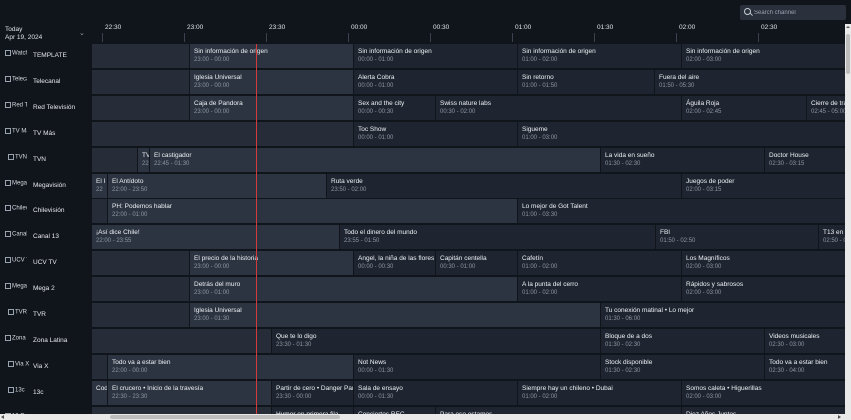 Image resolution: width=851 pixels, height=420 pixels. What do you see at coordinates (676, 37) in the screenshot?
I see `time-divider` at bounding box center [676, 37].